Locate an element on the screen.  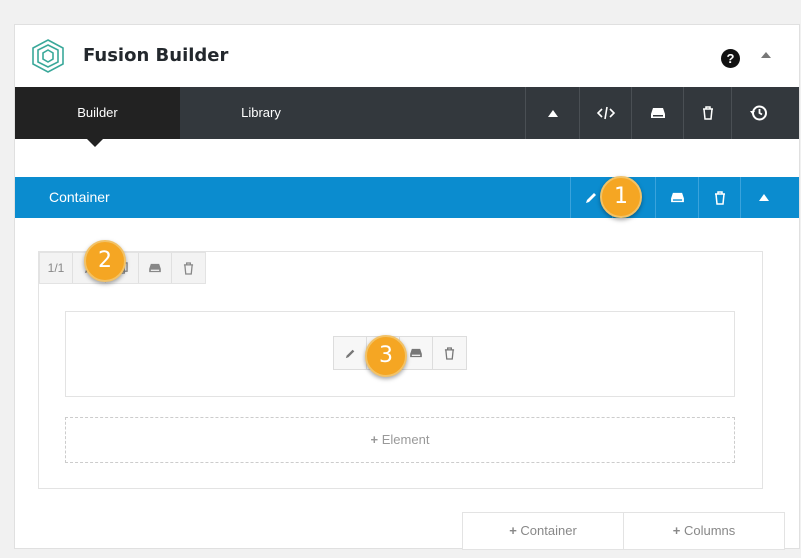
code-view-button is located at coordinates (605, 113).